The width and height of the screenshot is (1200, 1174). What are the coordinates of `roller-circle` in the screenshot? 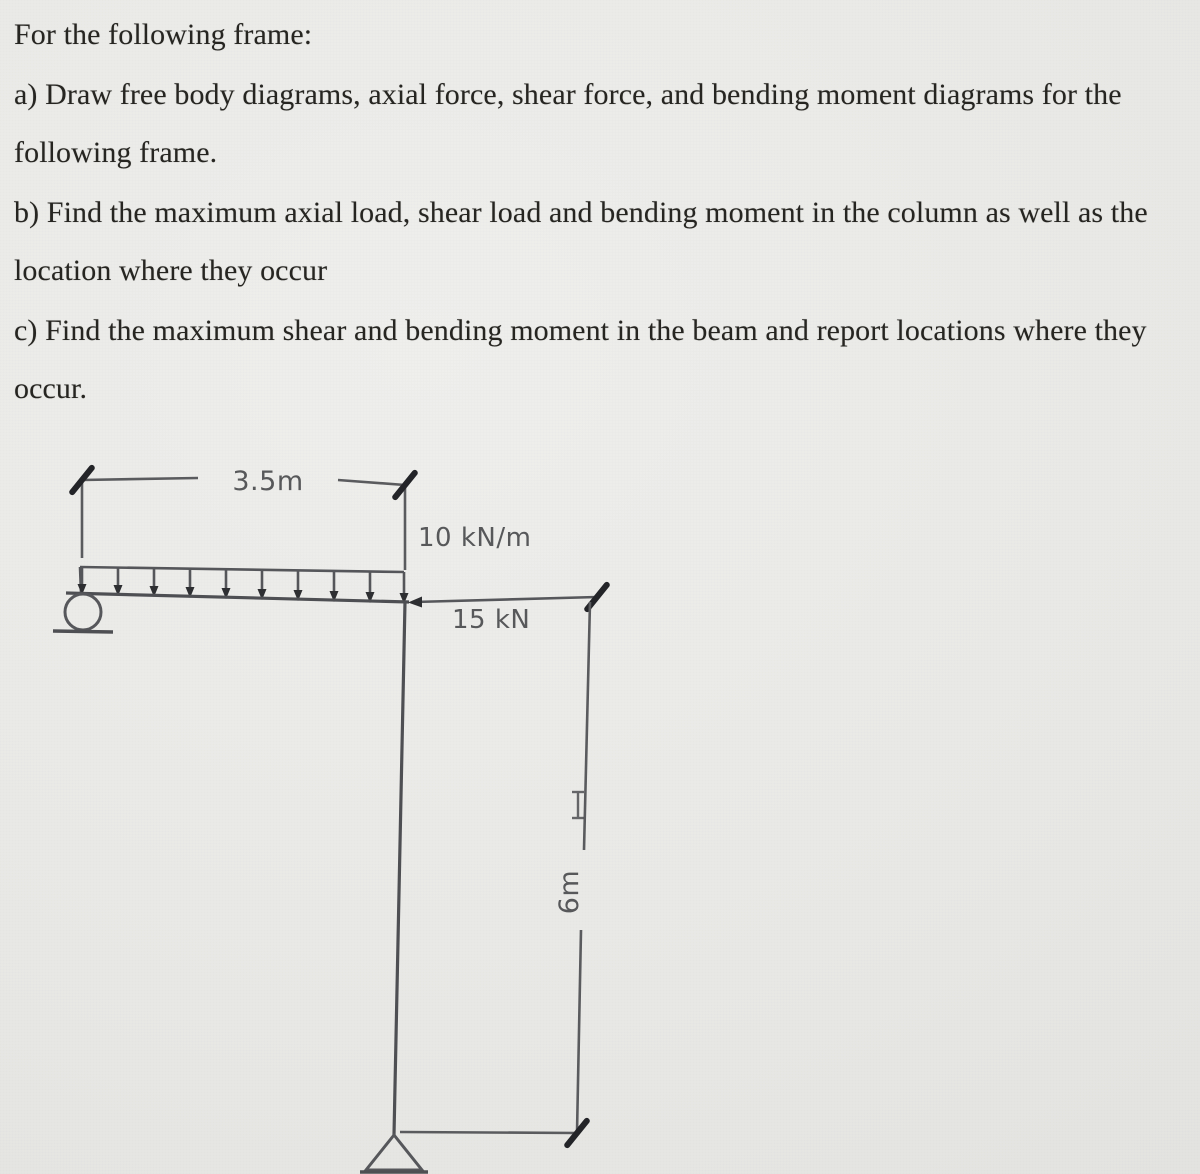 It's located at (83, 612).